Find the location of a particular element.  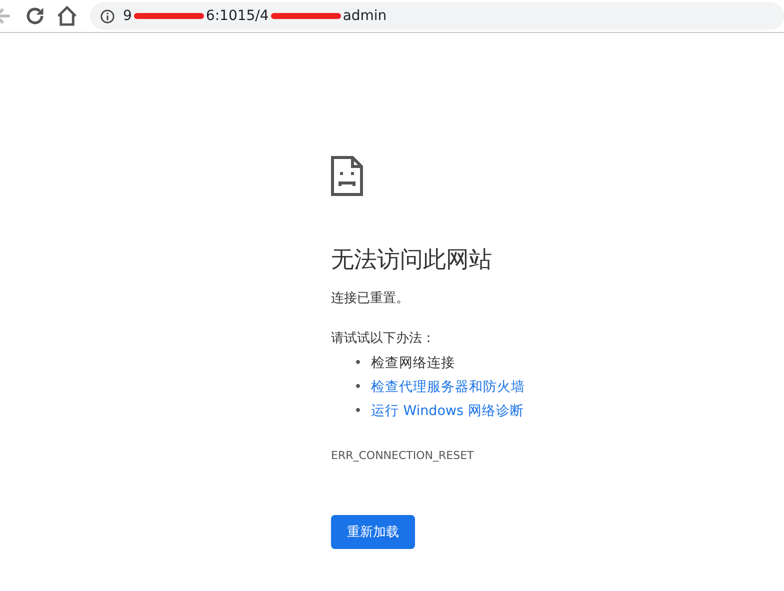

url-text: admin is located at coordinates (364, 16).